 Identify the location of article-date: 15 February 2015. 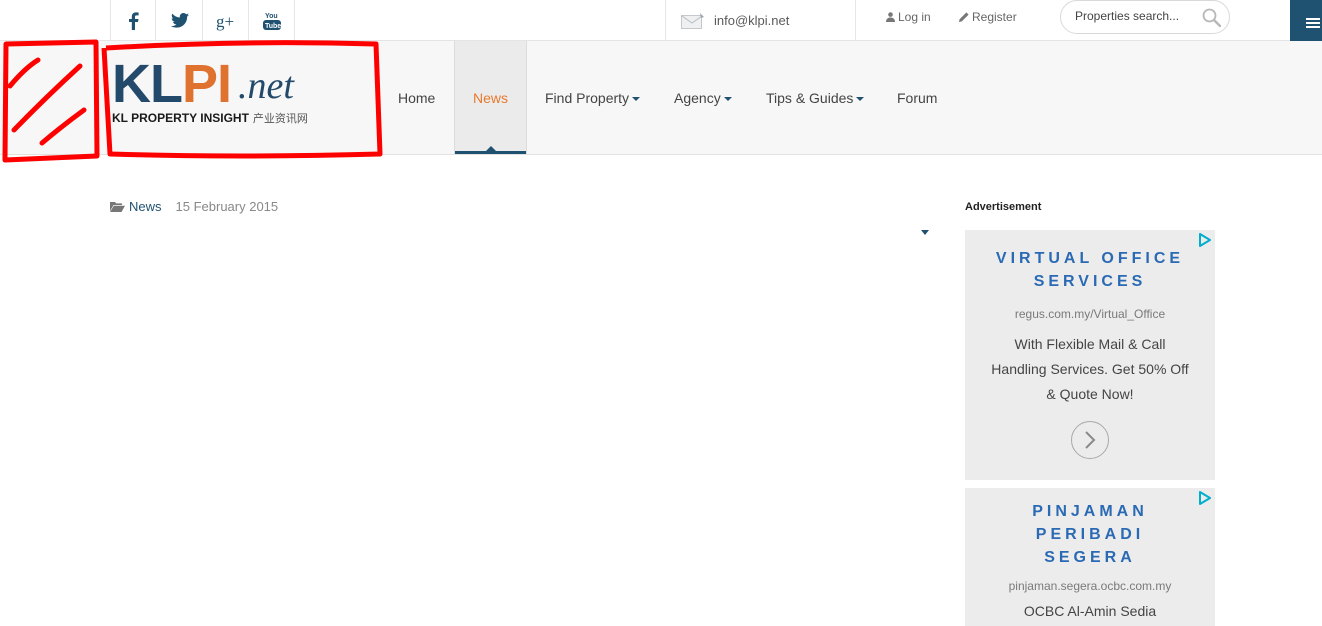
(227, 206).